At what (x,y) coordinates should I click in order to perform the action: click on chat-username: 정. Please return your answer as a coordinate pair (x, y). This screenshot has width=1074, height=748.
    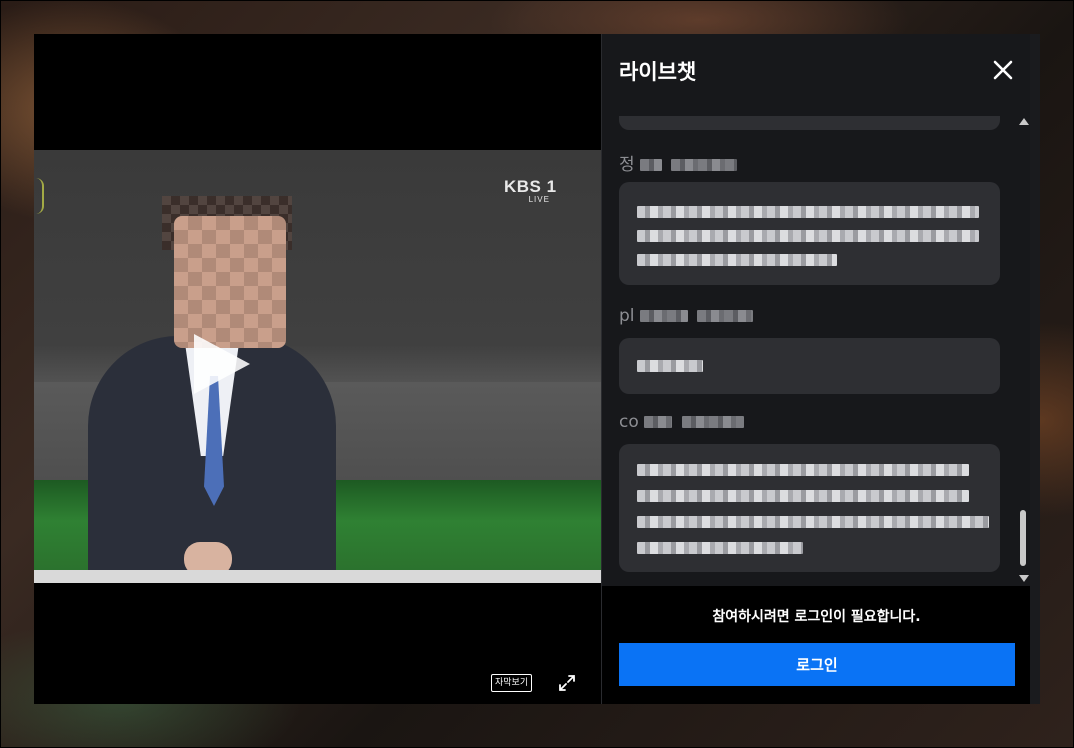
    Looking at the image, I should click on (678, 162).